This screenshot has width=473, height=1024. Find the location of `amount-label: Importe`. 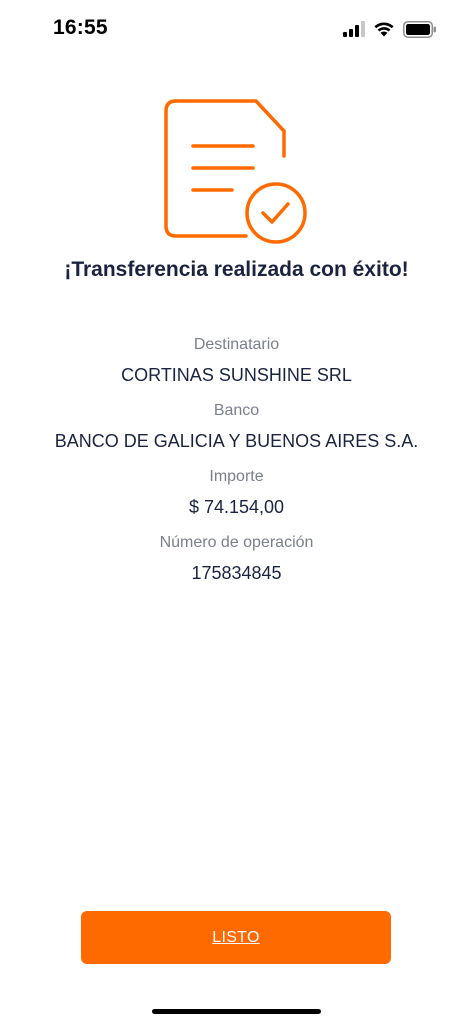

amount-label: Importe is located at coordinates (236, 476).